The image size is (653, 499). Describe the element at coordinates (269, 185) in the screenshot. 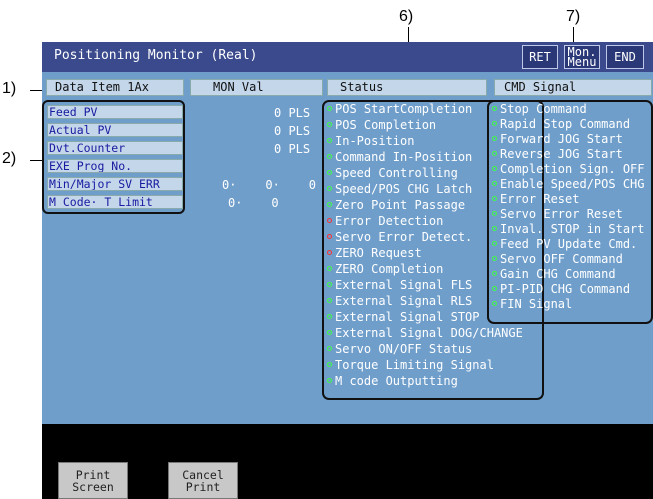

I see `value-sv-err: 0· 0· 0` at that location.